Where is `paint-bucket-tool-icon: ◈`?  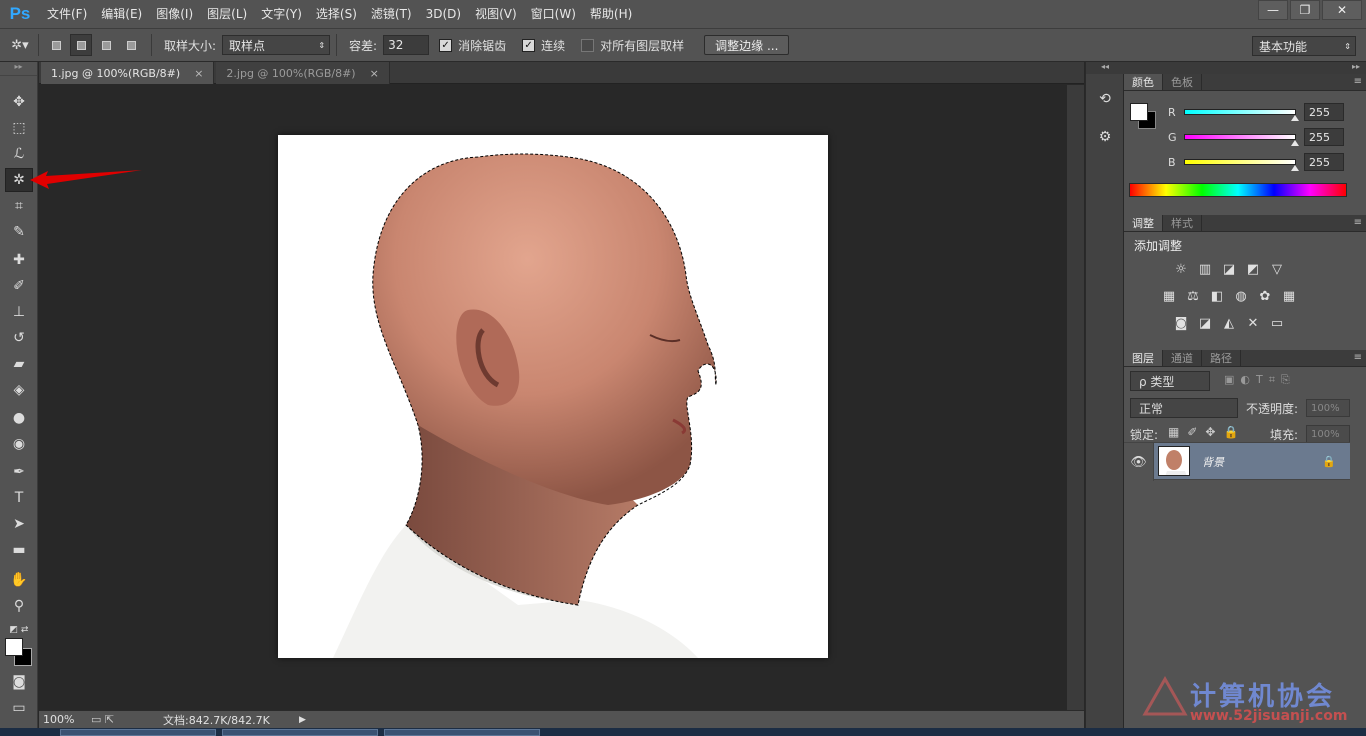 paint-bucket-tool-icon: ◈ is located at coordinates (19, 390).